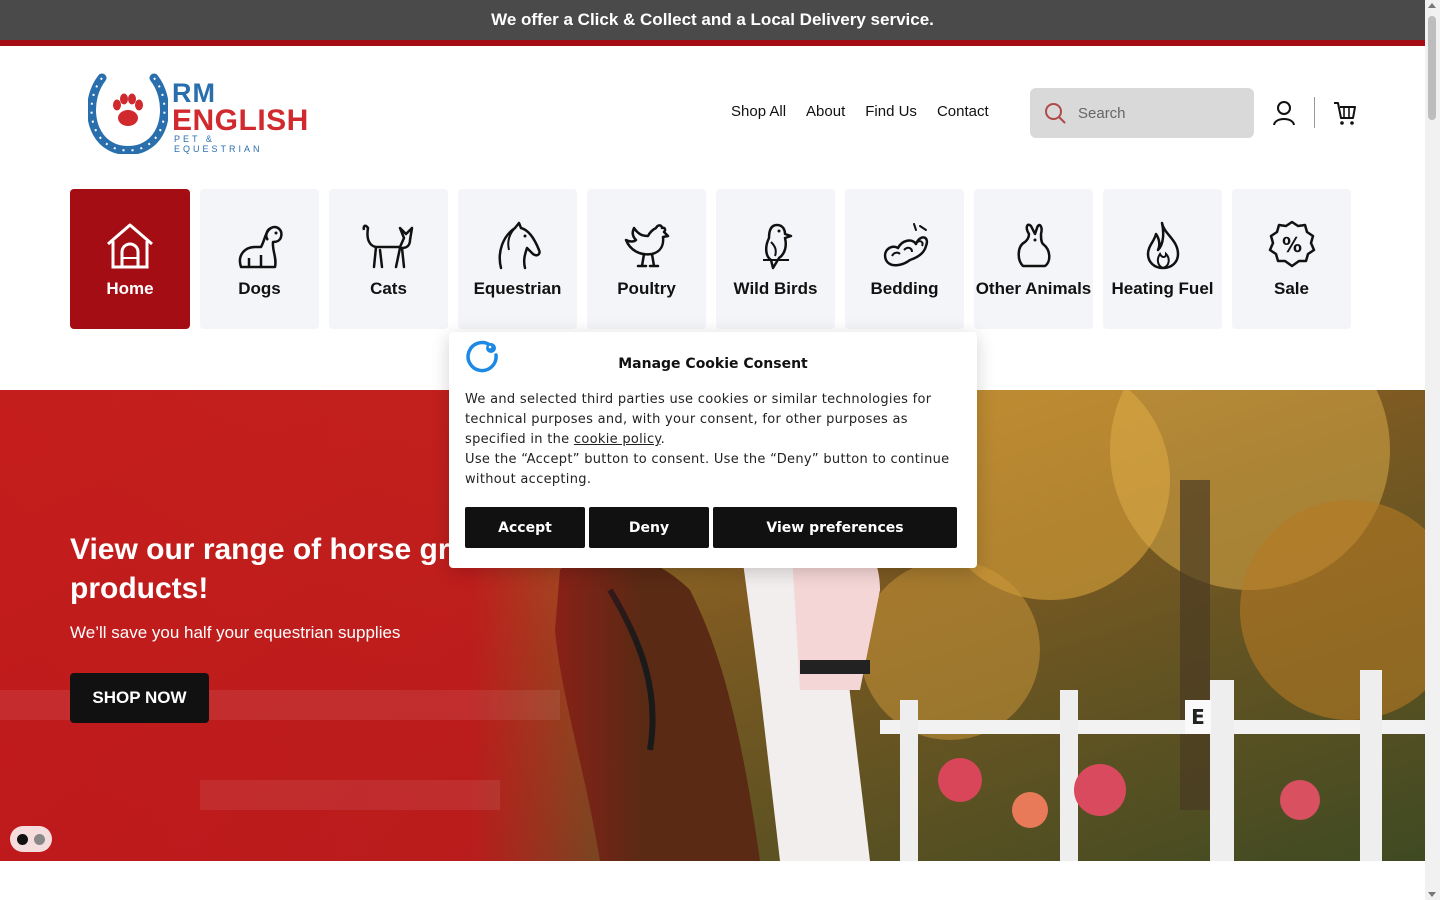 The height and width of the screenshot is (900, 1440). I want to click on category-label: Cats, so click(388, 288).